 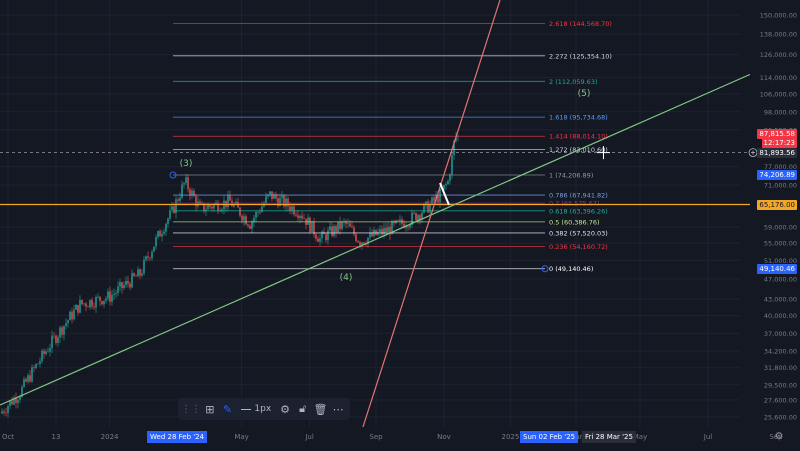 What do you see at coordinates (778, 94) in the screenshot?
I see `price-tick-label: 106,000.00` at bounding box center [778, 94].